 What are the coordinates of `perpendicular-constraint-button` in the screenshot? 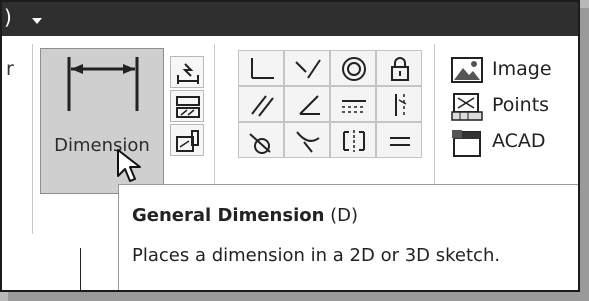 It's located at (307, 104).